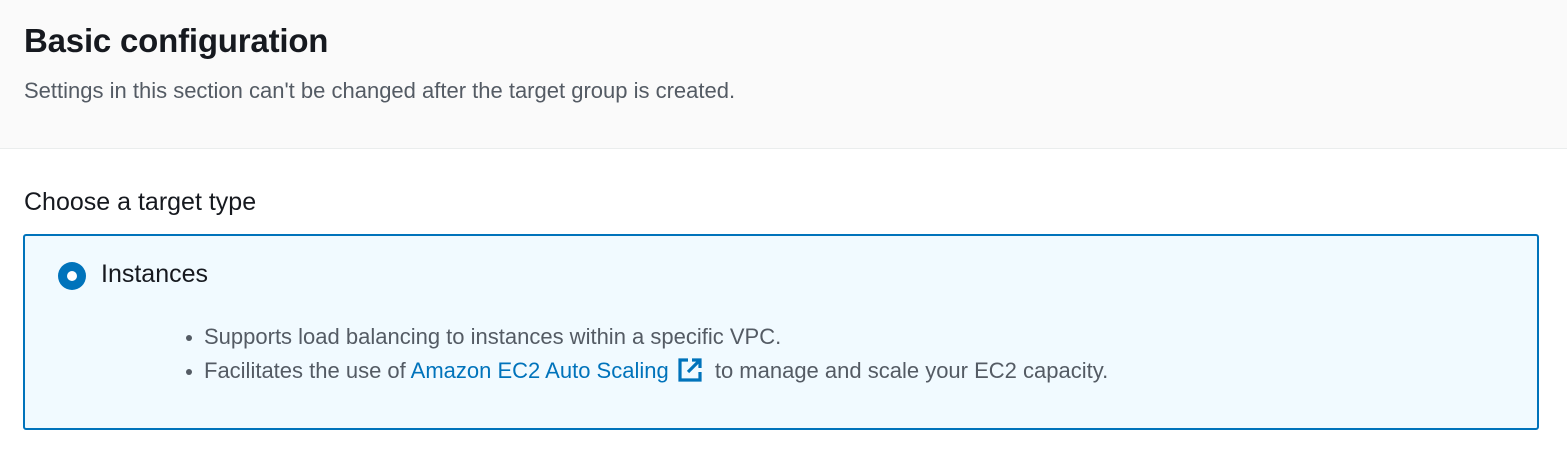 The height and width of the screenshot is (454, 1567). I want to click on ec2-auto-scaling-link: Amazon EC2 Auto Scaling, so click(540, 370).